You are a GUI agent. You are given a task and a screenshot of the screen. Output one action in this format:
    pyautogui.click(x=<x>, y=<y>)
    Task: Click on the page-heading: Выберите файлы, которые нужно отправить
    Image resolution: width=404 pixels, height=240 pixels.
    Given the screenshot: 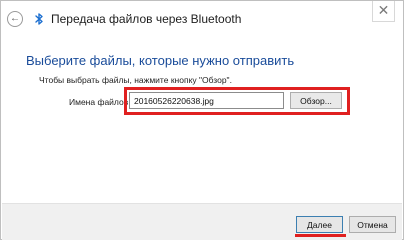 What is the action you would take?
    pyautogui.click(x=160, y=60)
    